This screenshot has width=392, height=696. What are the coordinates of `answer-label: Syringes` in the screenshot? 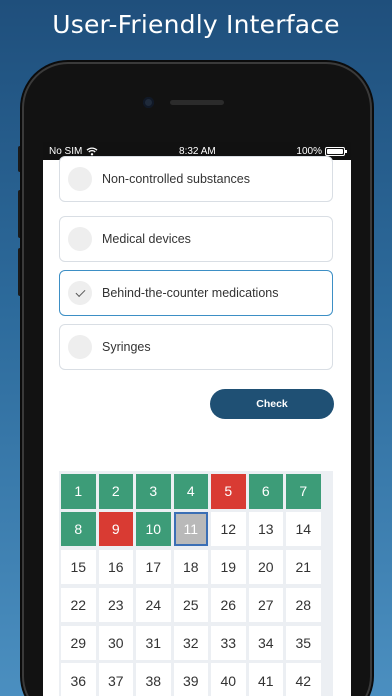 It's located at (126, 347).